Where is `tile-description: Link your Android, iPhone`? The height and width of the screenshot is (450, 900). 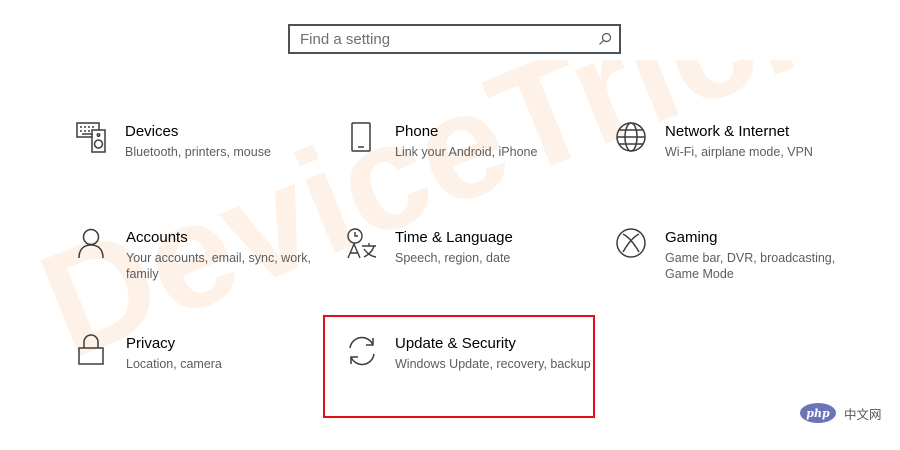
tile-description: Link your Android, iPhone is located at coordinates (466, 152).